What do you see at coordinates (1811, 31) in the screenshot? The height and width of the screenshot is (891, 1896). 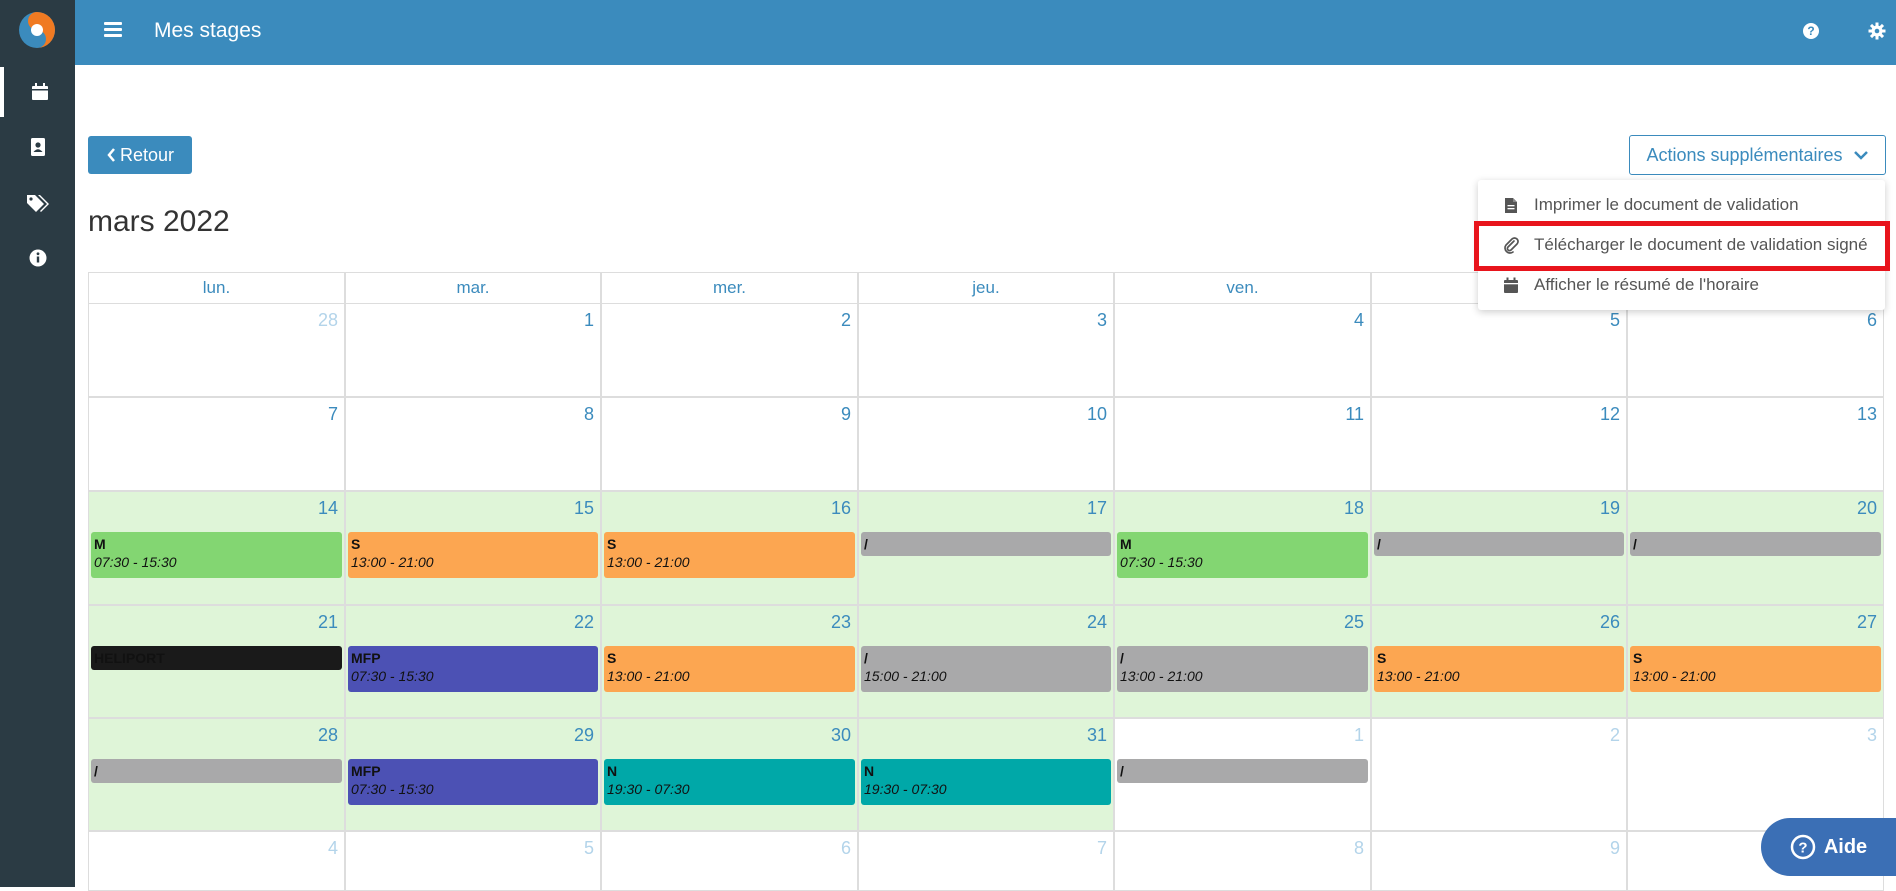 I see `help-icon: ?` at bounding box center [1811, 31].